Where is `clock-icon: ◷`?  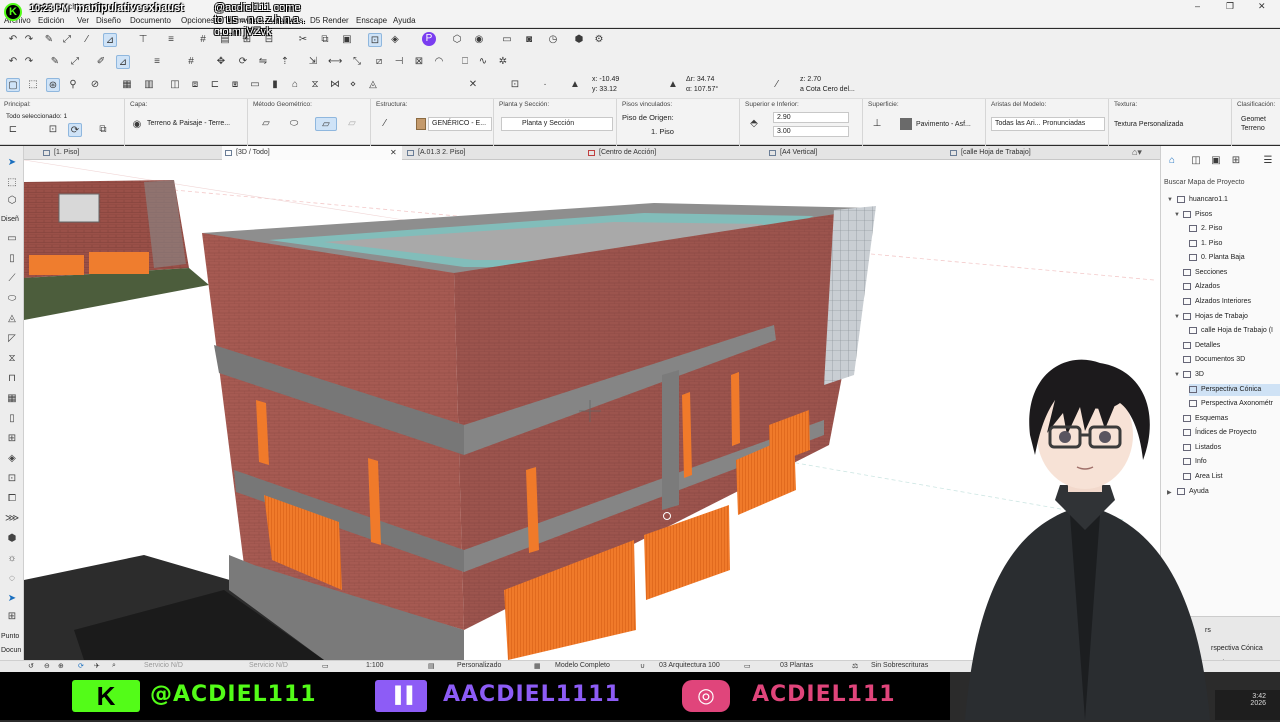
clock-icon: ◷ is located at coordinates (553, 40).